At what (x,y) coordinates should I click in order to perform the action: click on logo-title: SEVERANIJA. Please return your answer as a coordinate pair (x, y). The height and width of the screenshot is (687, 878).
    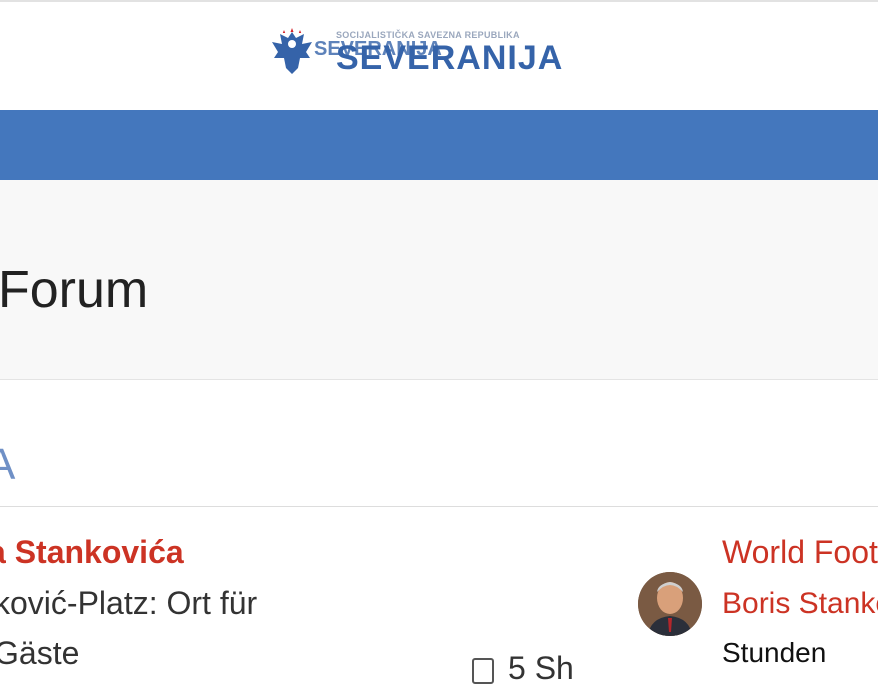
    Looking at the image, I should click on (450, 58).